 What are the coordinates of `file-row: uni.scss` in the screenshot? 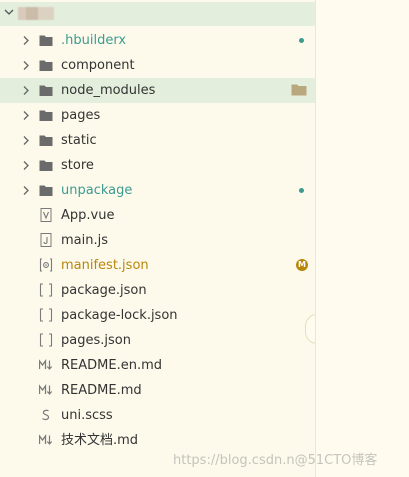 It's located at (157, 415).